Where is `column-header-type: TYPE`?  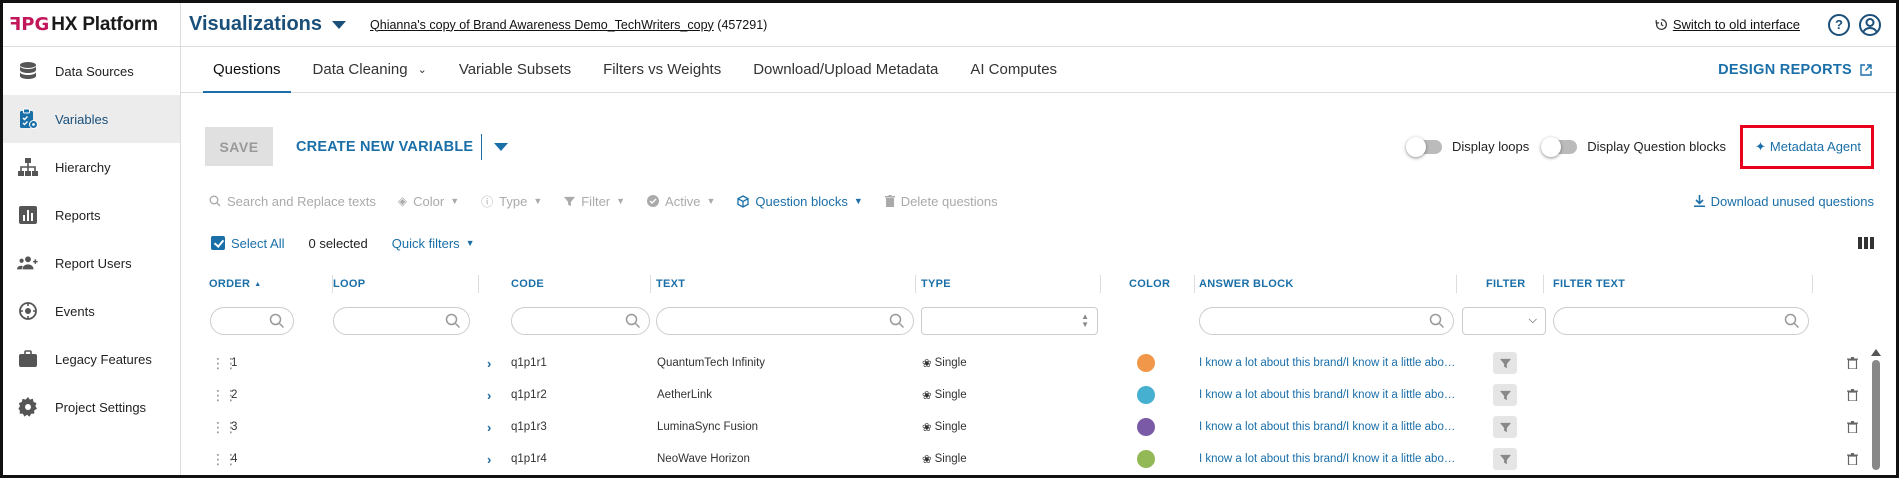 column-header-type: TYPE is located at coordinates (1011, 284).